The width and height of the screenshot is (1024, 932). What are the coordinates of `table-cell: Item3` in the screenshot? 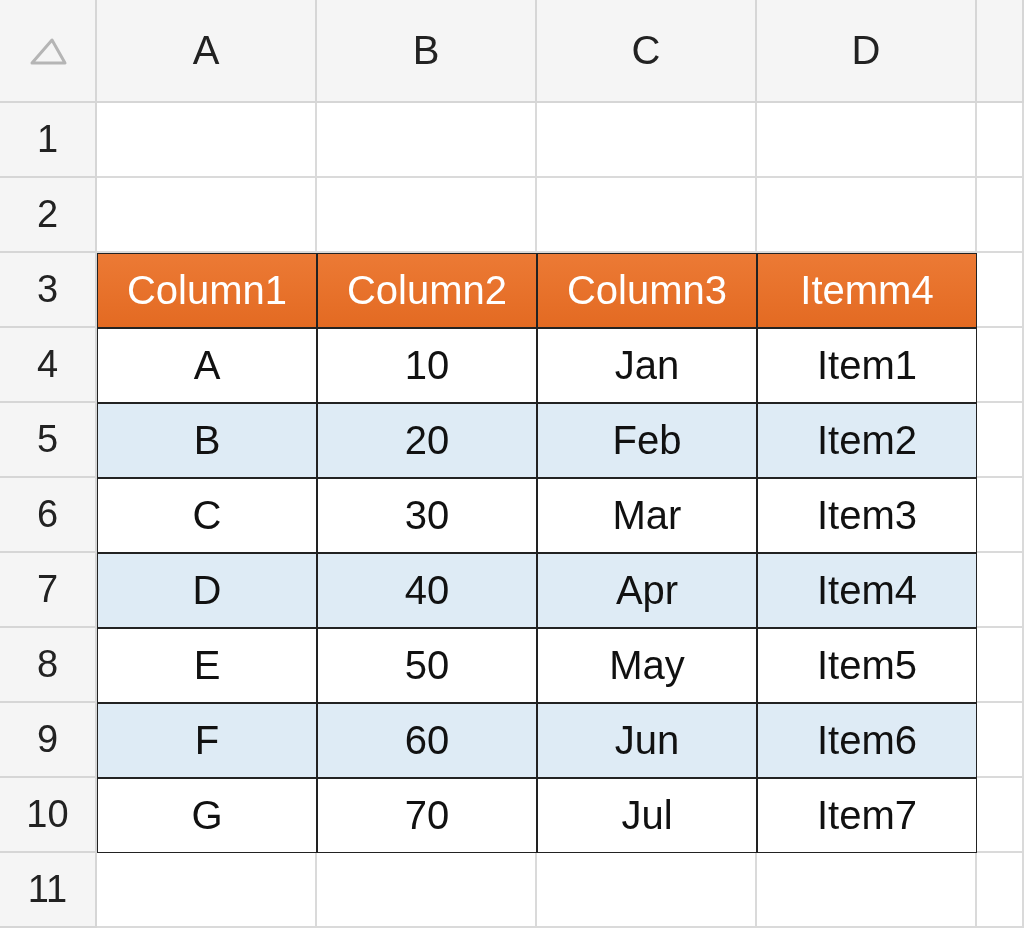 It's located at (867, 515).